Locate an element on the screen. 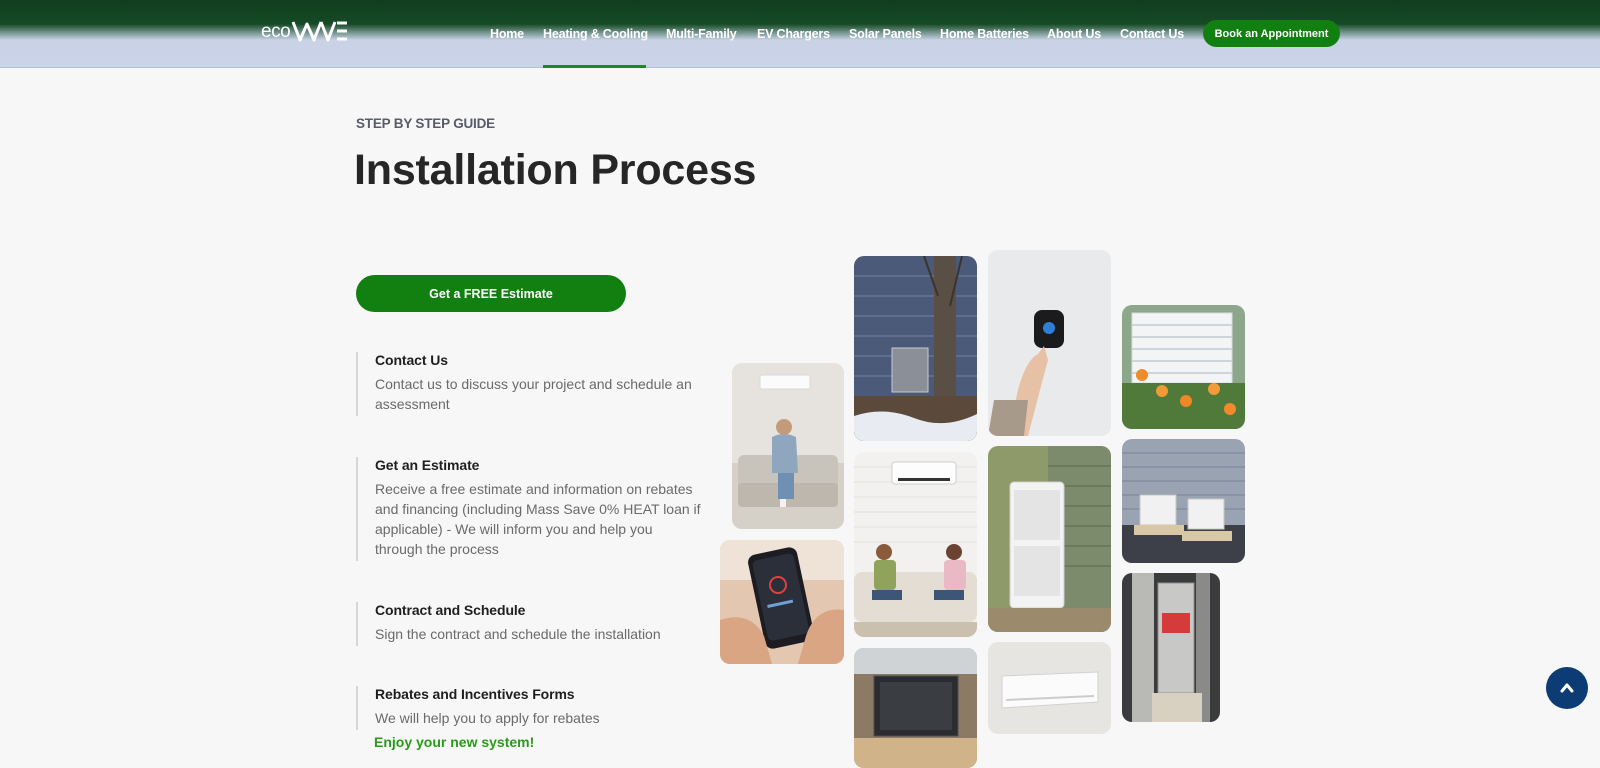 This screenshot has width=1600, height=768. basement-air-handler-photo is located at coordinates (1171, 647).